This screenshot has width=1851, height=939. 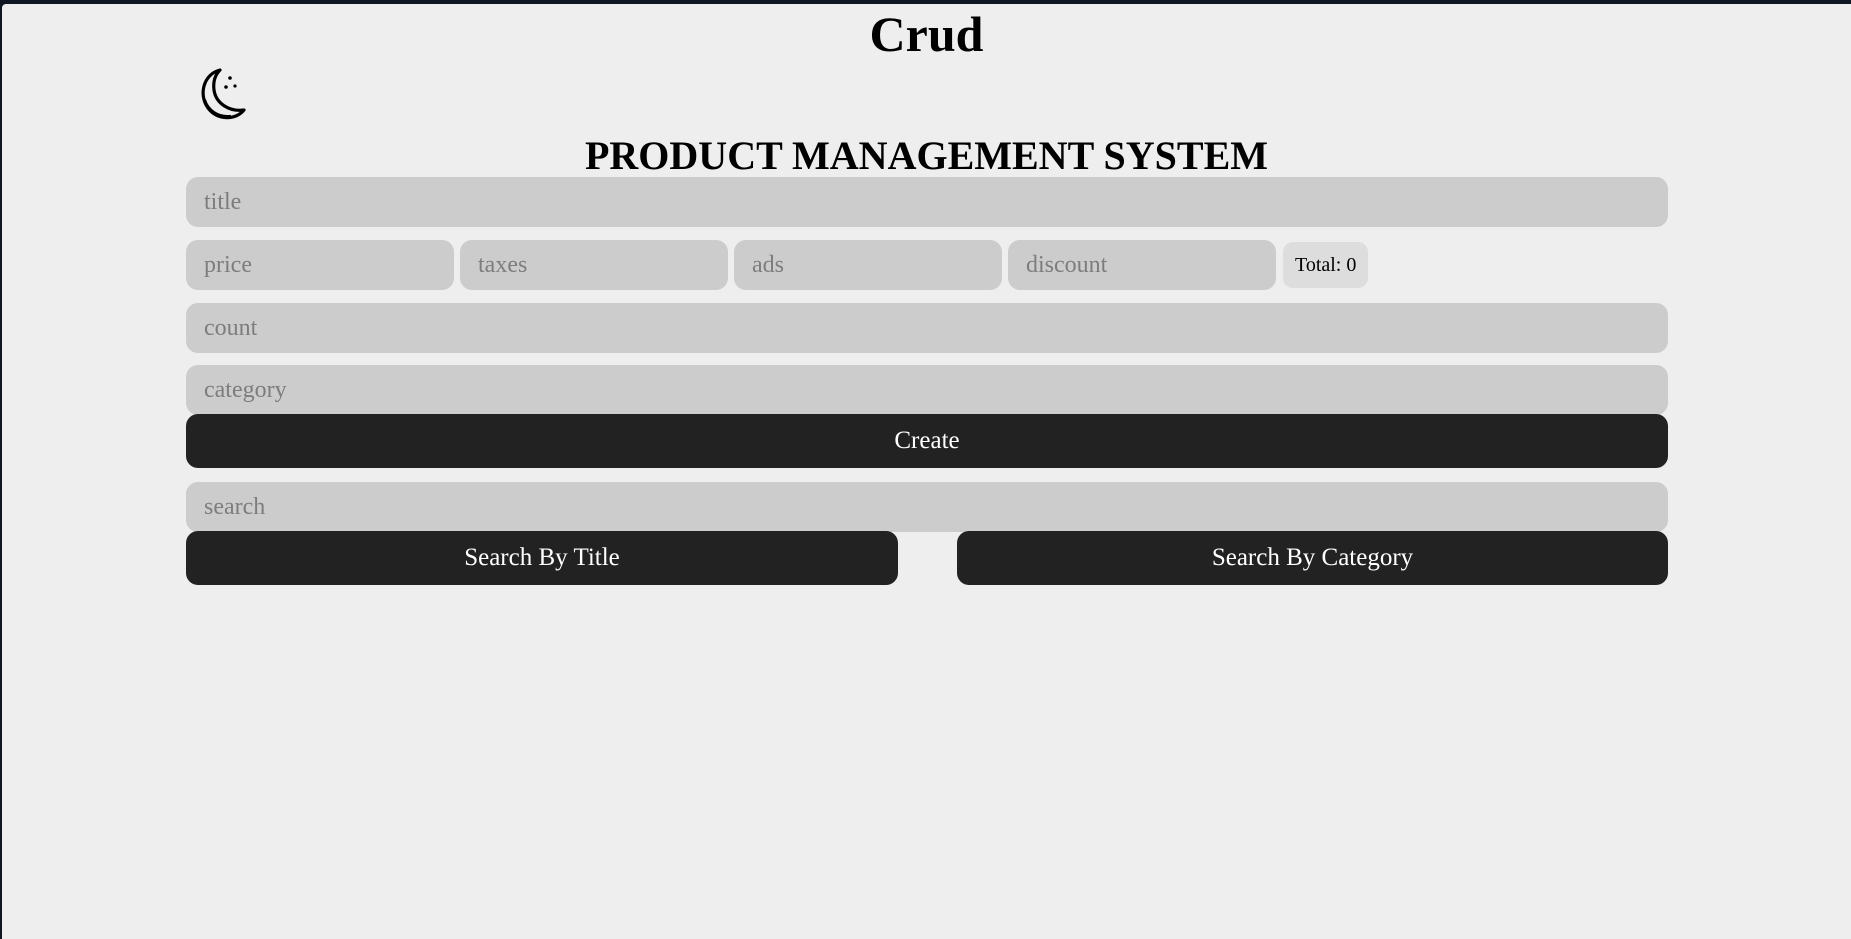 What do you see at coordinates (927, 390) in the screenshot?
I see `category-input` at bounding box center [927, 390].